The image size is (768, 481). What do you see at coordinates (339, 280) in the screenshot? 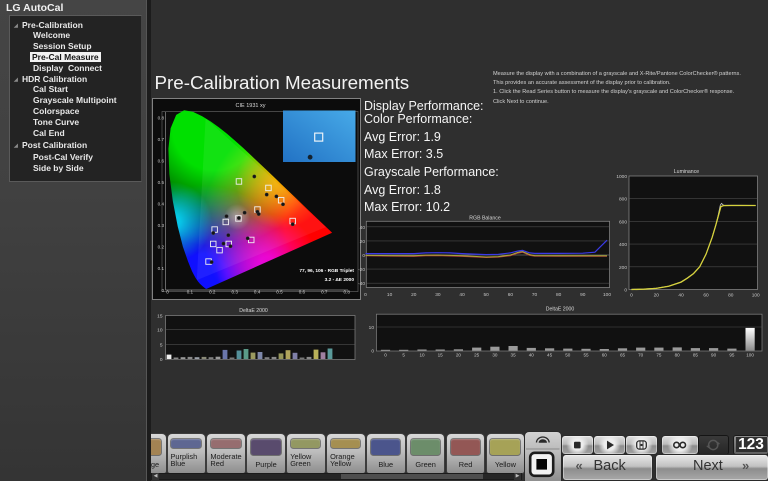
I see `svg-text: 3.2 - ΔE 2000` at bounding box center [339, 280].